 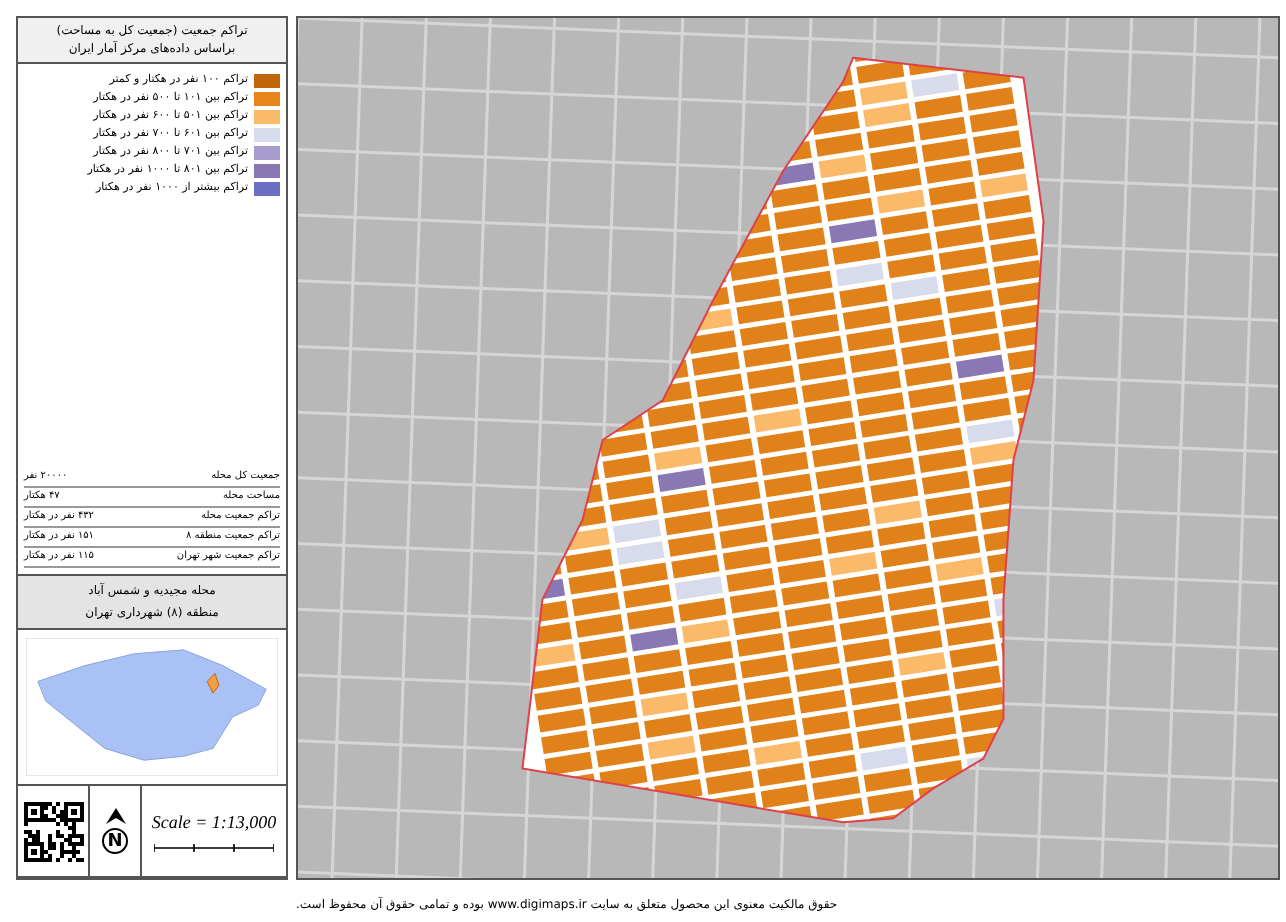 What do you see at coordinates (115, 818) in the screenshot?
I see `north-arrow-icon` at bounding box center [115, 818].